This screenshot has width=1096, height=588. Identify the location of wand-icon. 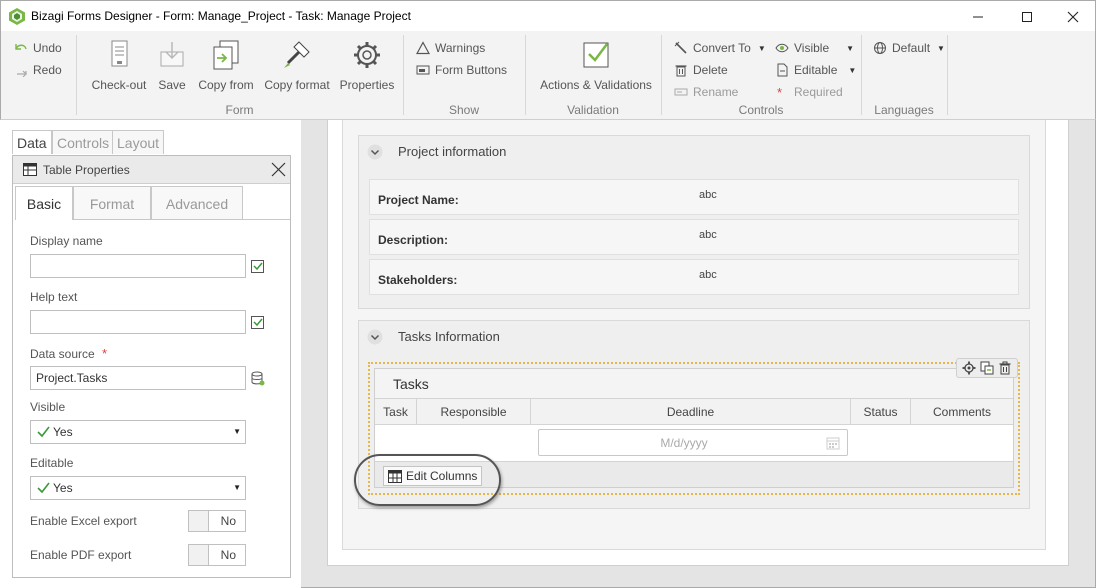
(680, 47).